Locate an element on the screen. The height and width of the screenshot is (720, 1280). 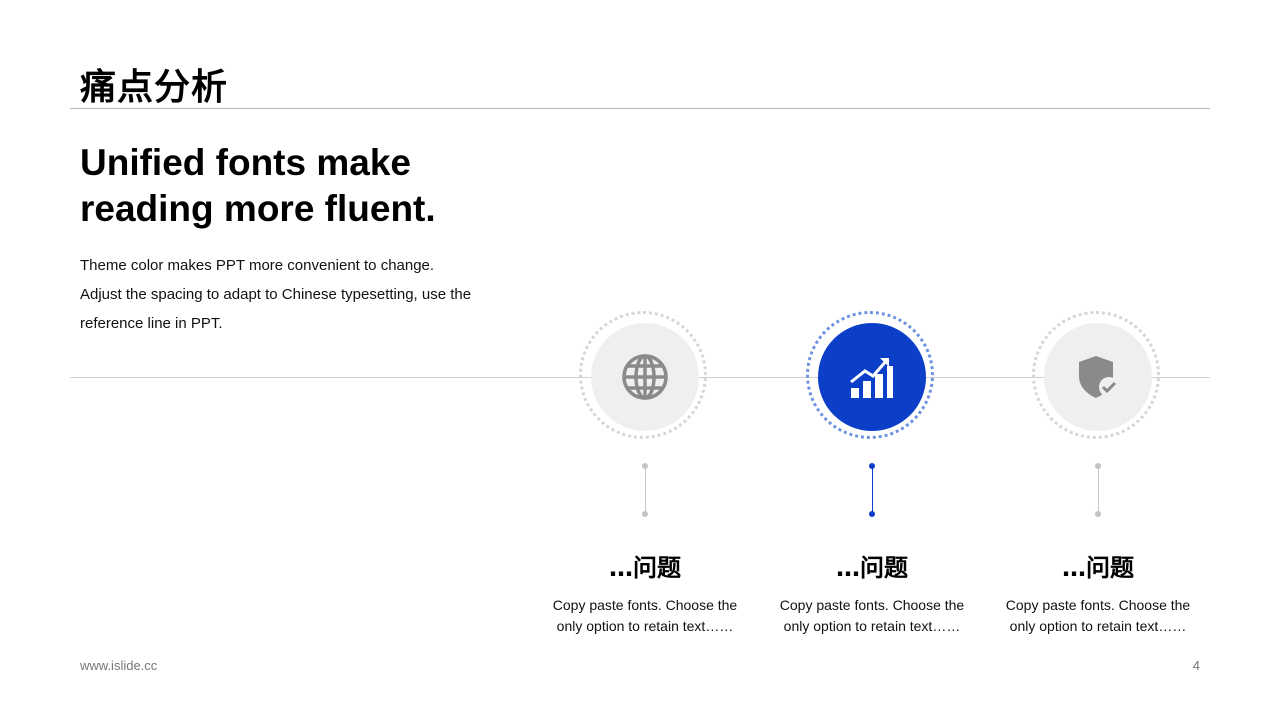
shield-check-icon is located at coordinates (1099, 377).